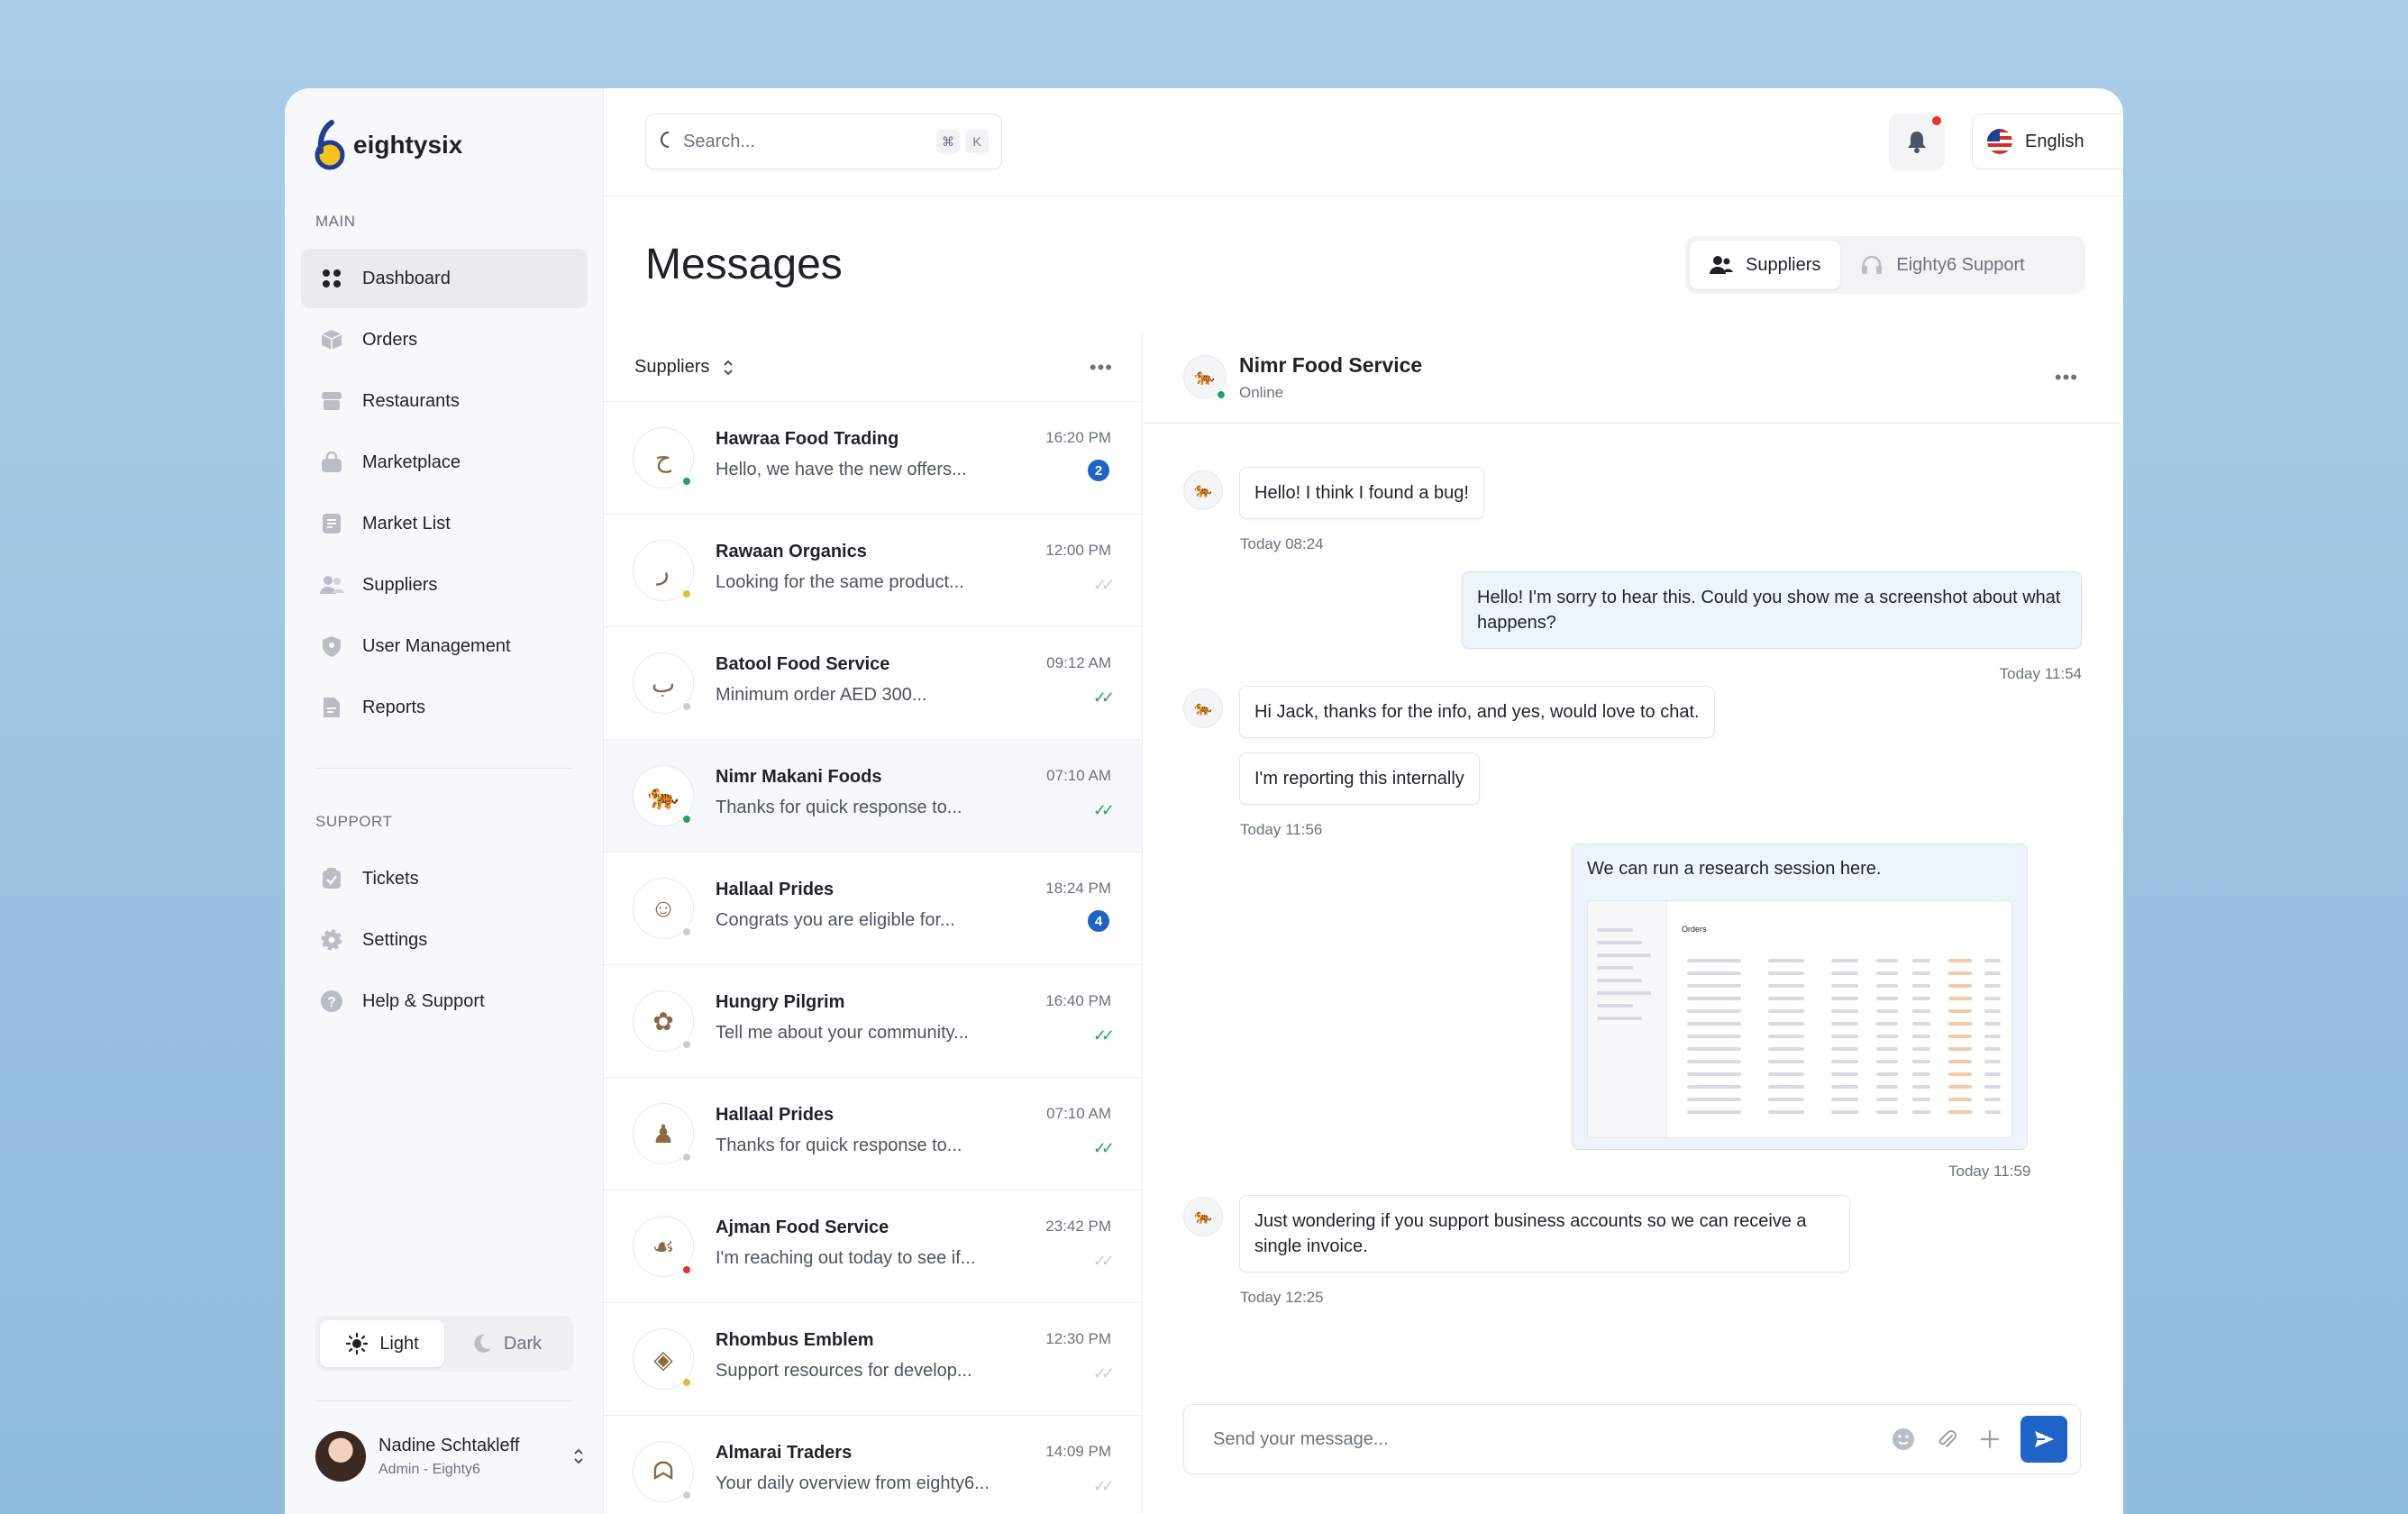 The width and height of the screenshot is (2408, 1514). What do you see at coordinates (444, 940) in the screenshot?
I see `sidebar-item-settings: Settings` at bounding box center [444, 940].